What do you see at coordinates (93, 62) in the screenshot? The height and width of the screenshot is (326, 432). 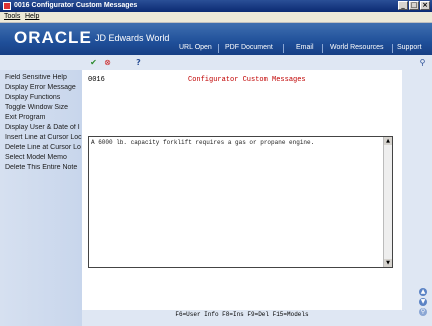 I see `check-icon: ✔` at bounding box center [93, 62].